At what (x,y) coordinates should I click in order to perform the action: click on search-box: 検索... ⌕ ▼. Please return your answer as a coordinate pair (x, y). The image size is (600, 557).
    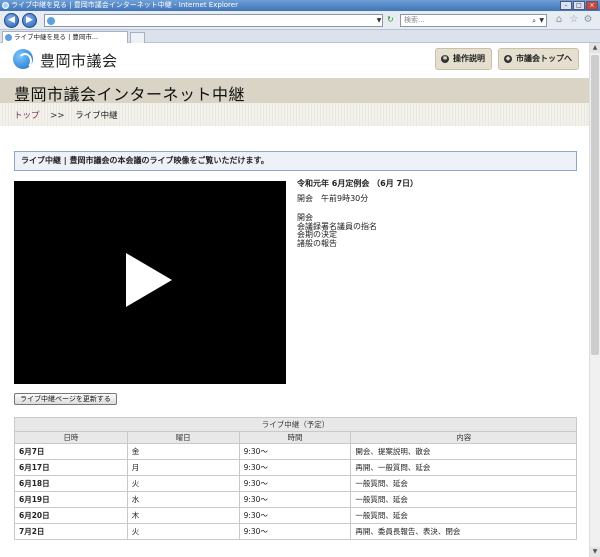
    Looking at the image, I should click on (473, 20).